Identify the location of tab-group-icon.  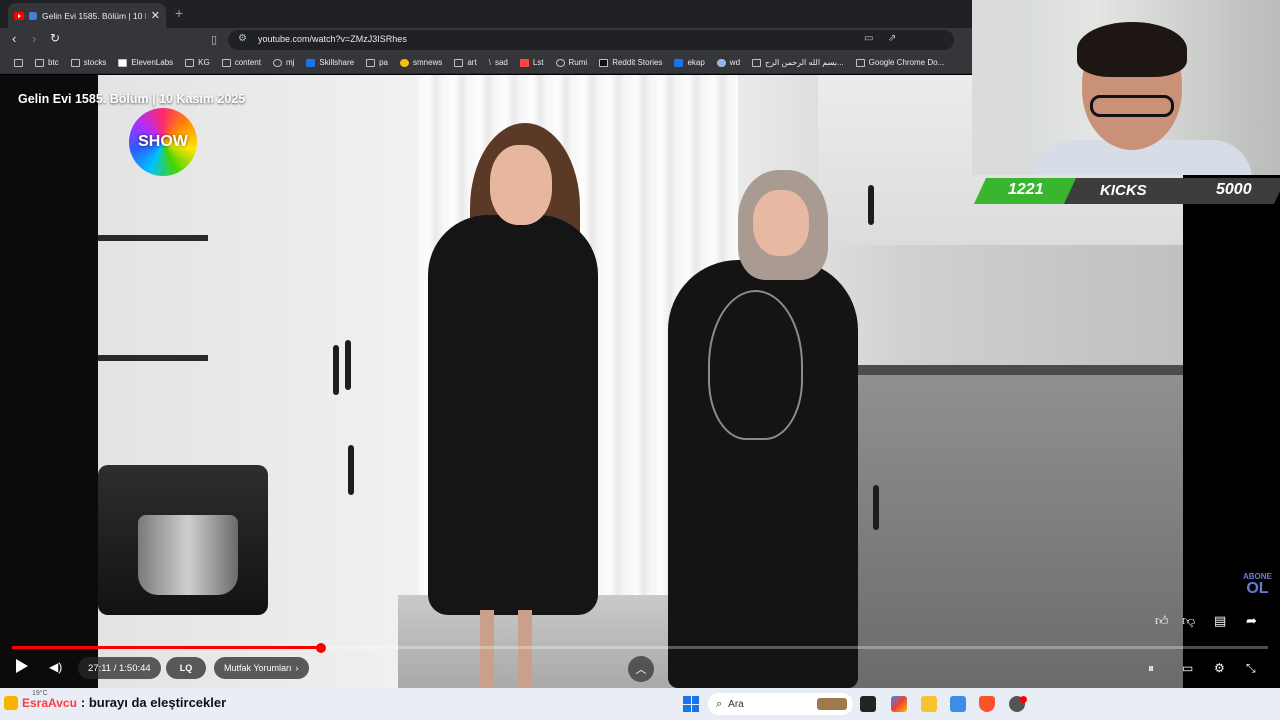
(33, 15).